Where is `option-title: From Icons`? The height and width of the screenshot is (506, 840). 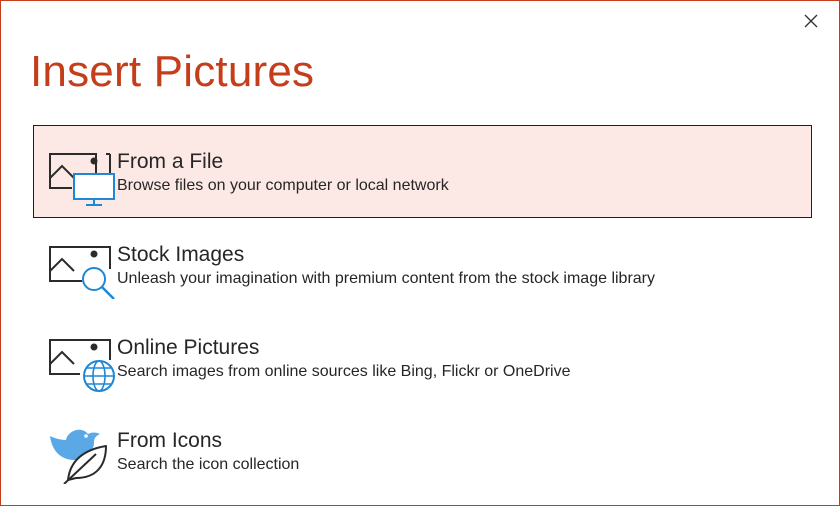
option-title: From Icons is located at coordinates (170, 440).